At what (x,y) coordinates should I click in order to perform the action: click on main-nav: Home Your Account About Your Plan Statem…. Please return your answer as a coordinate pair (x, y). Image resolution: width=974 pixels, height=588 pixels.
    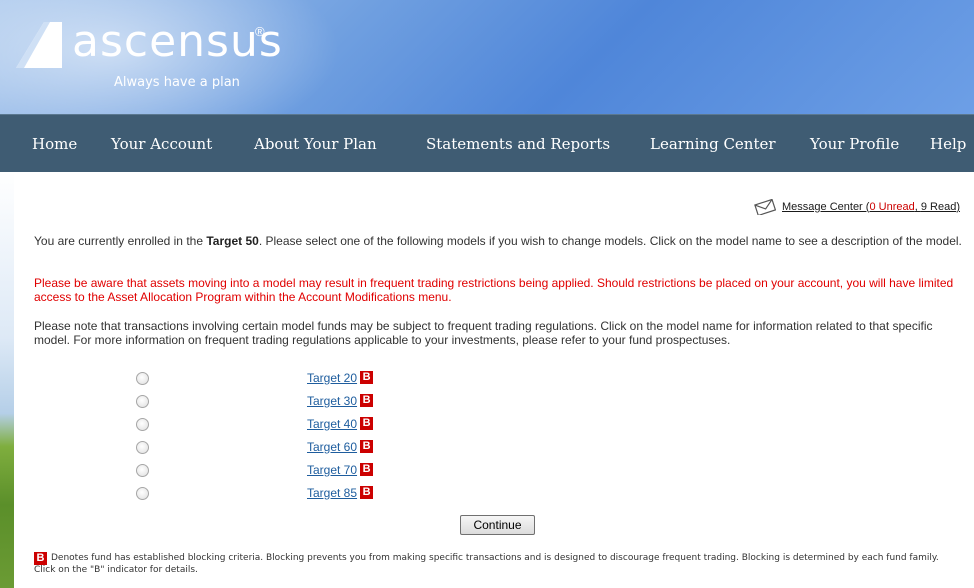
    Looking at the image, I should click on (487, 143).